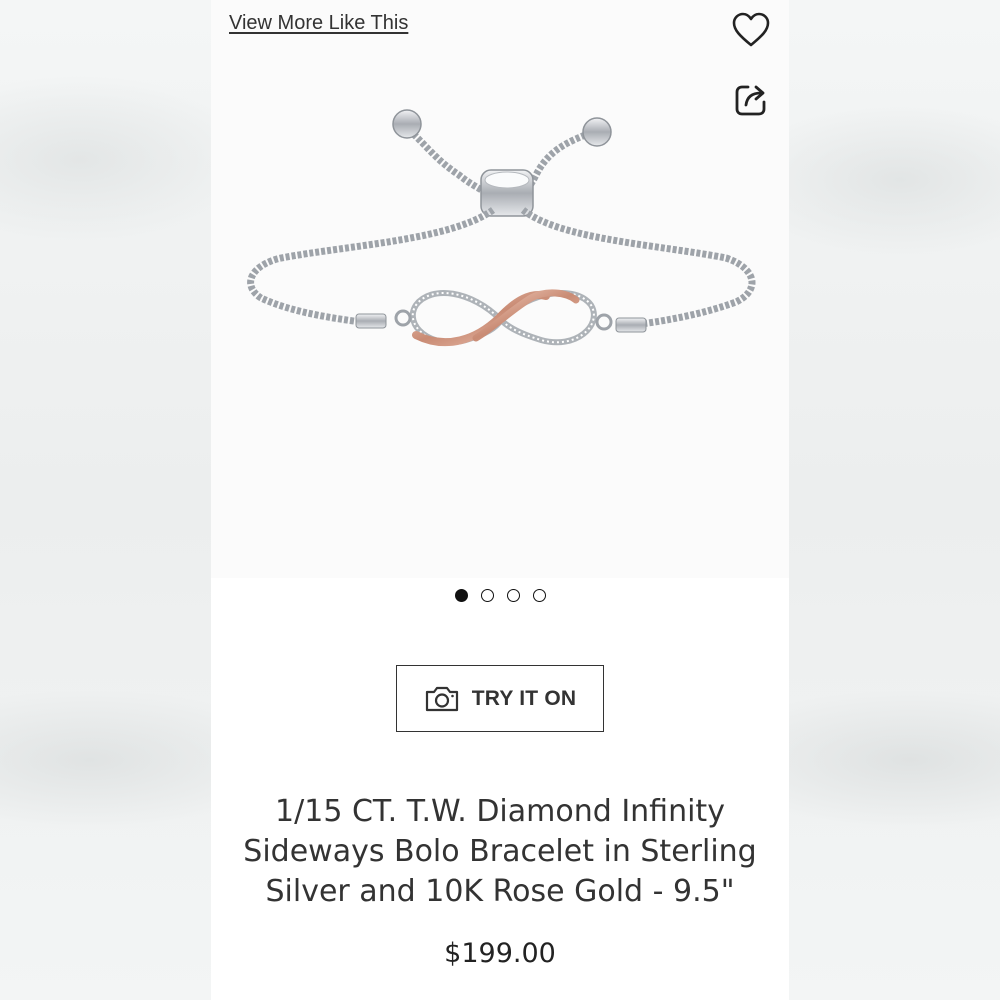 Image resolution: width=1000 pixels, height=1000 pixels. Describe the element at coordinates (501, 228) in the screenshot. I see `bracelet-image` at that location.